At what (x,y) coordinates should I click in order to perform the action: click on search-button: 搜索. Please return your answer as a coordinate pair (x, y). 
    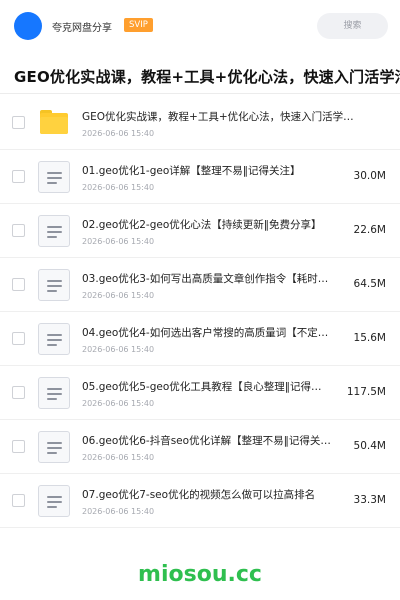
    Looking at the image, I should click on (352, 26).